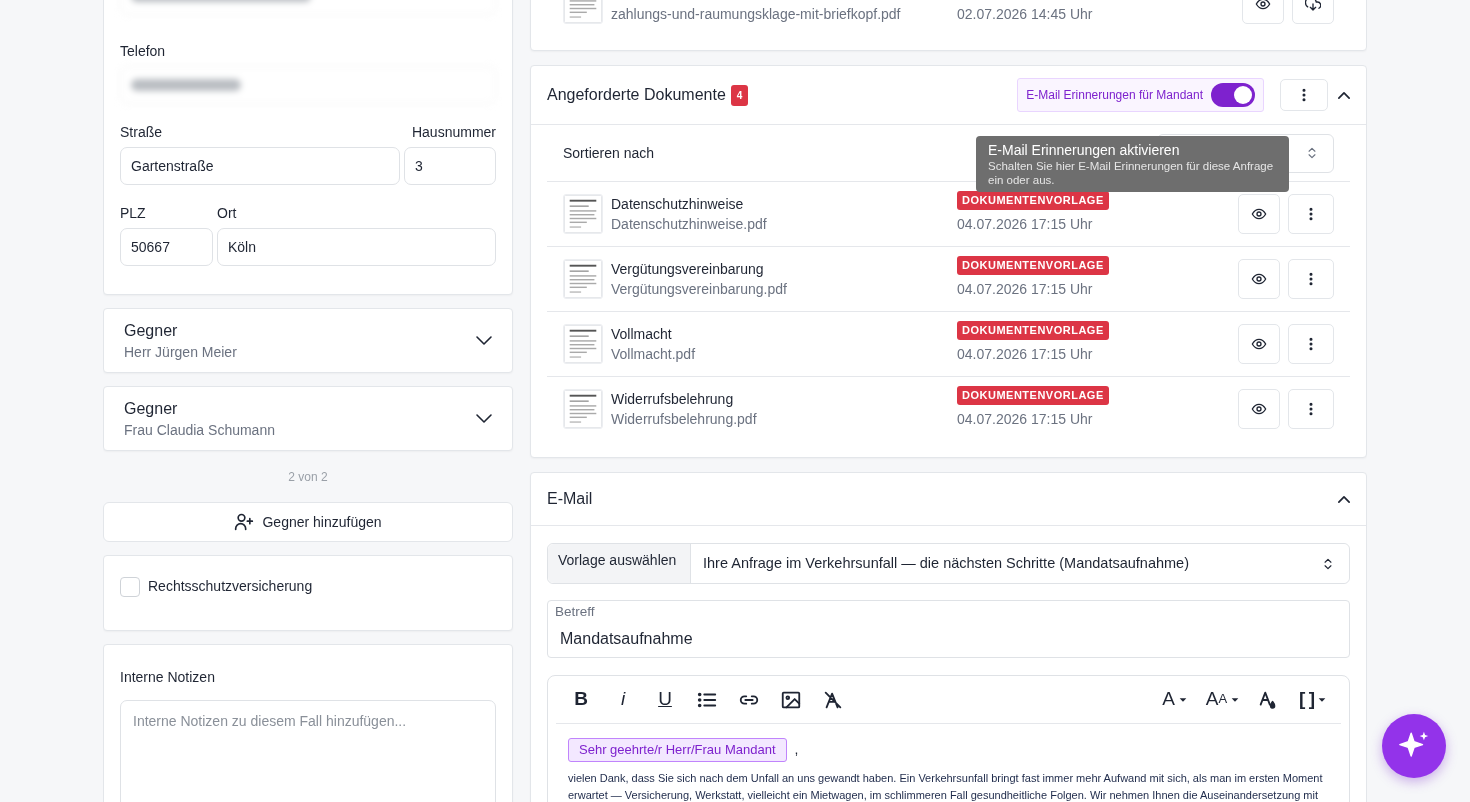 The height and width of the screenshot is (802, 1470). Describe the element at coordinates (453, 132) in the screenshot. I see `field-label: Hausnummer` at that location.